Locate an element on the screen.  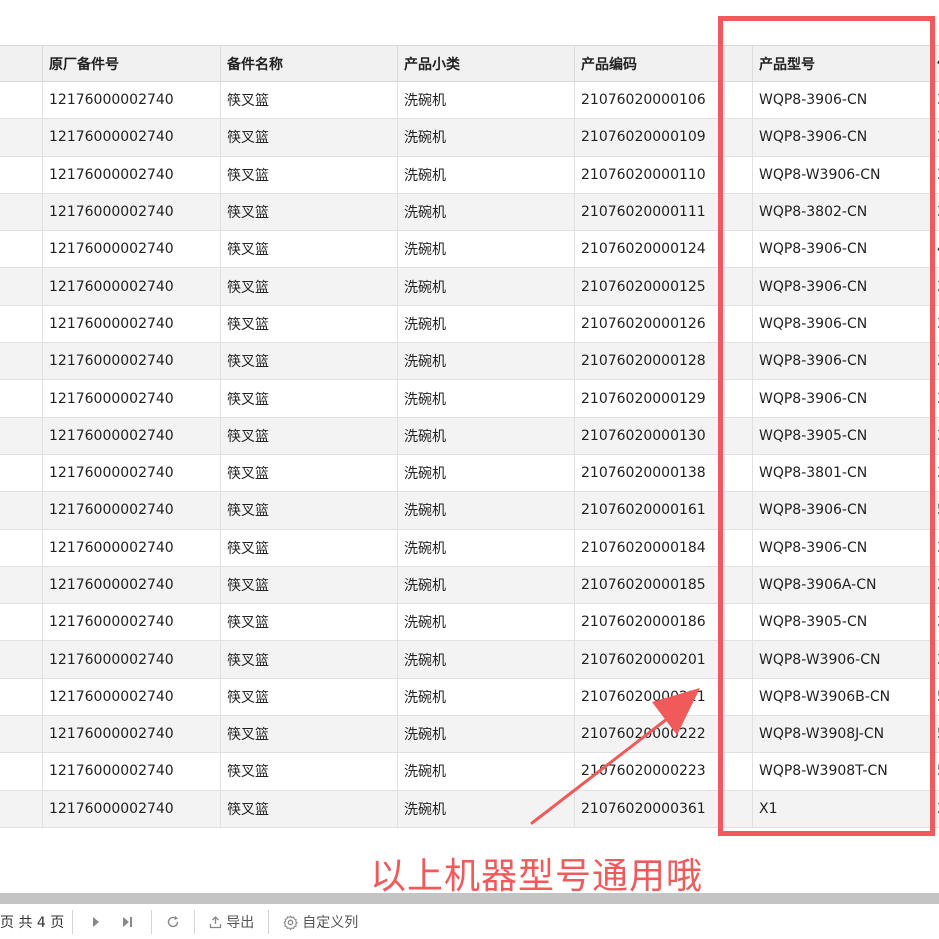
page-info-text: 页 共 4 页 is located at coordinates (32, 923).